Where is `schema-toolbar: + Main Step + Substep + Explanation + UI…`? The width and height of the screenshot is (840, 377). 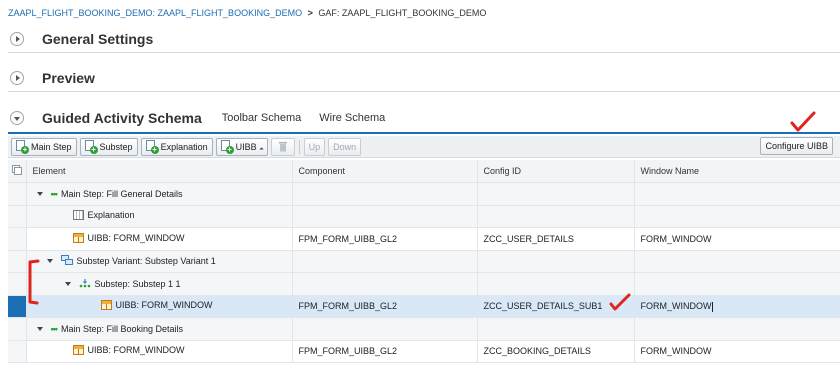 schema-toolbar: + Main Step + Substep + Explanation + UI… is located at coordinates (424, 147).